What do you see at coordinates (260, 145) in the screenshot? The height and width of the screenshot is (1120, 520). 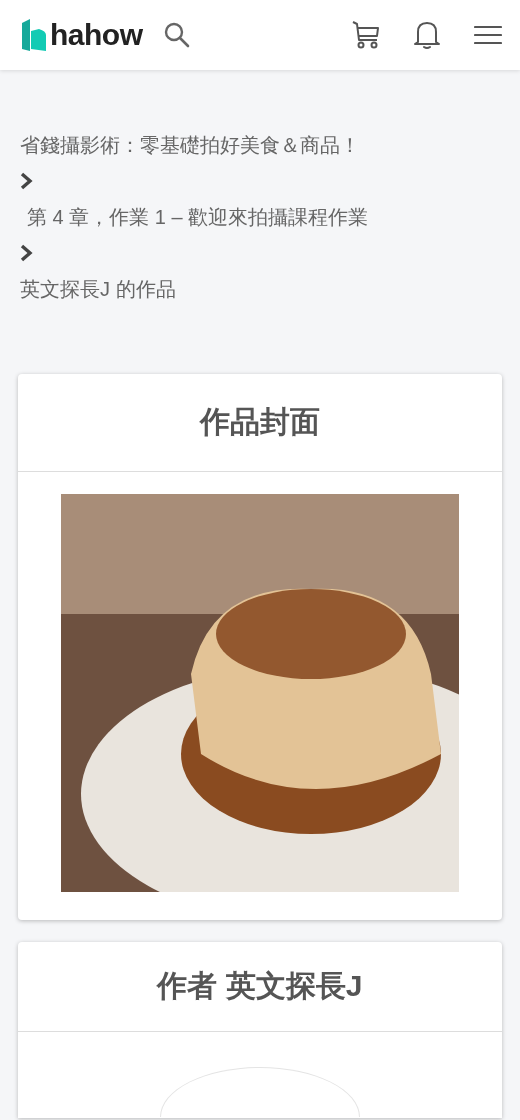 I see `breadcrumb-link: 省錢攝影術：零基礎拍好美食＆商品！` at bounding box center [260, 145].